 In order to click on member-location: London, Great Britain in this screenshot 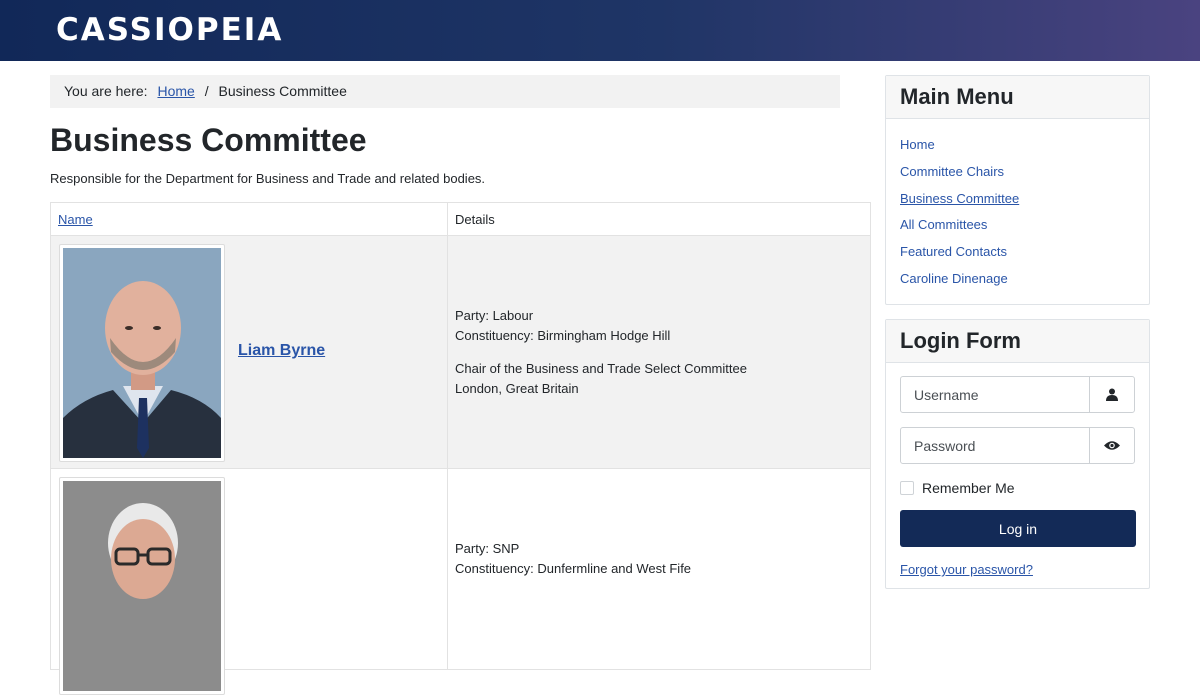, I will do `click(517, 388)`.